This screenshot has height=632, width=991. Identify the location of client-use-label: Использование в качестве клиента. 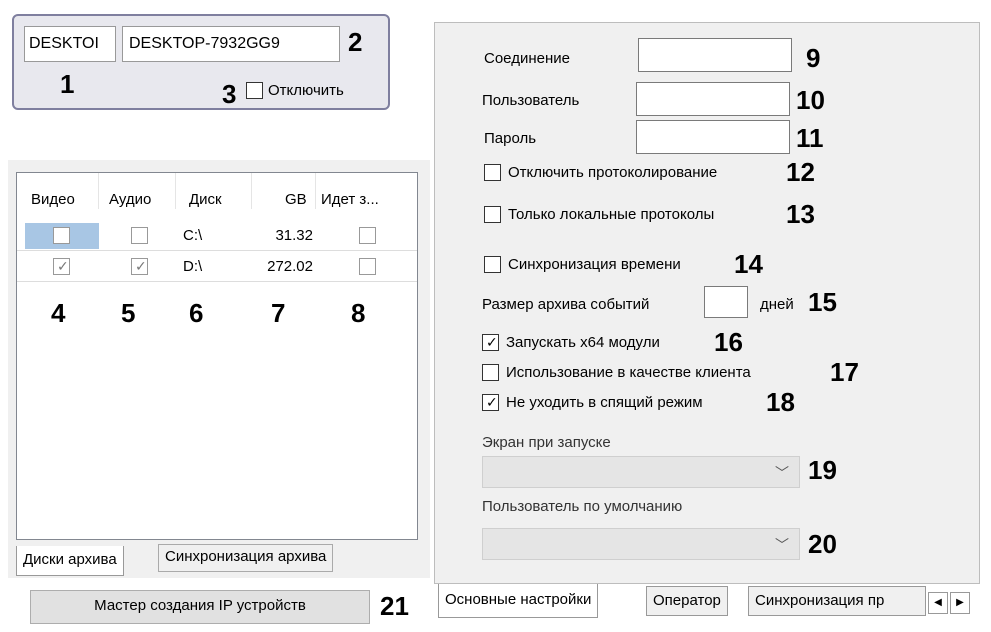
(628, 372).